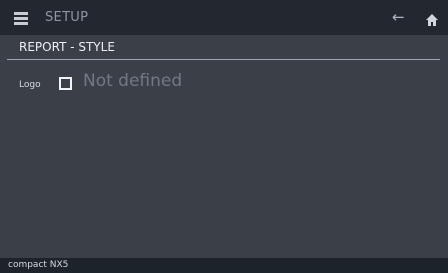  I want to click on device-name: compact NX5, so click(38, 265).